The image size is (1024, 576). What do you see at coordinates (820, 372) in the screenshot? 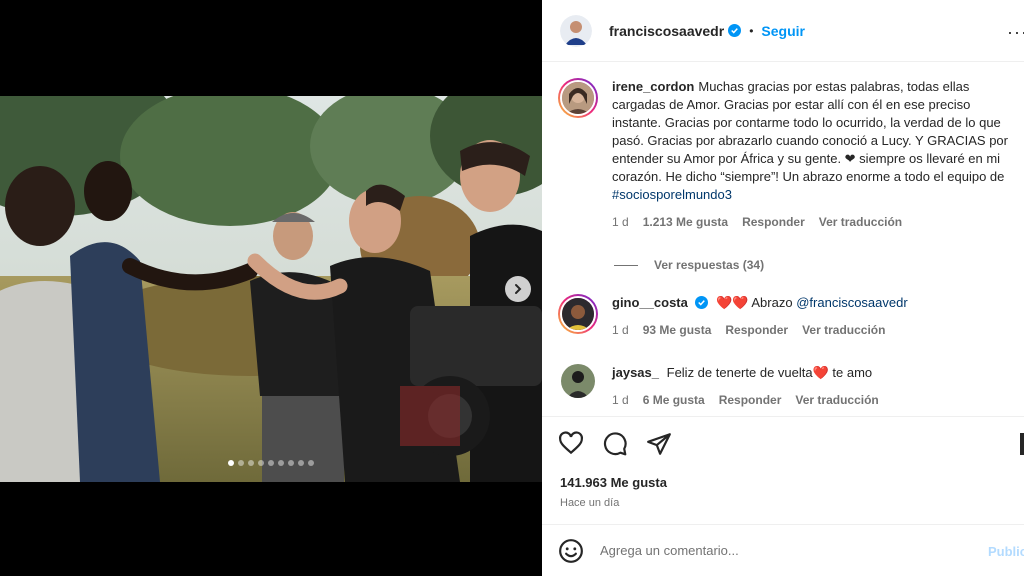
I see `heart-emoji: ❤️` at bounding box center [820, 372].